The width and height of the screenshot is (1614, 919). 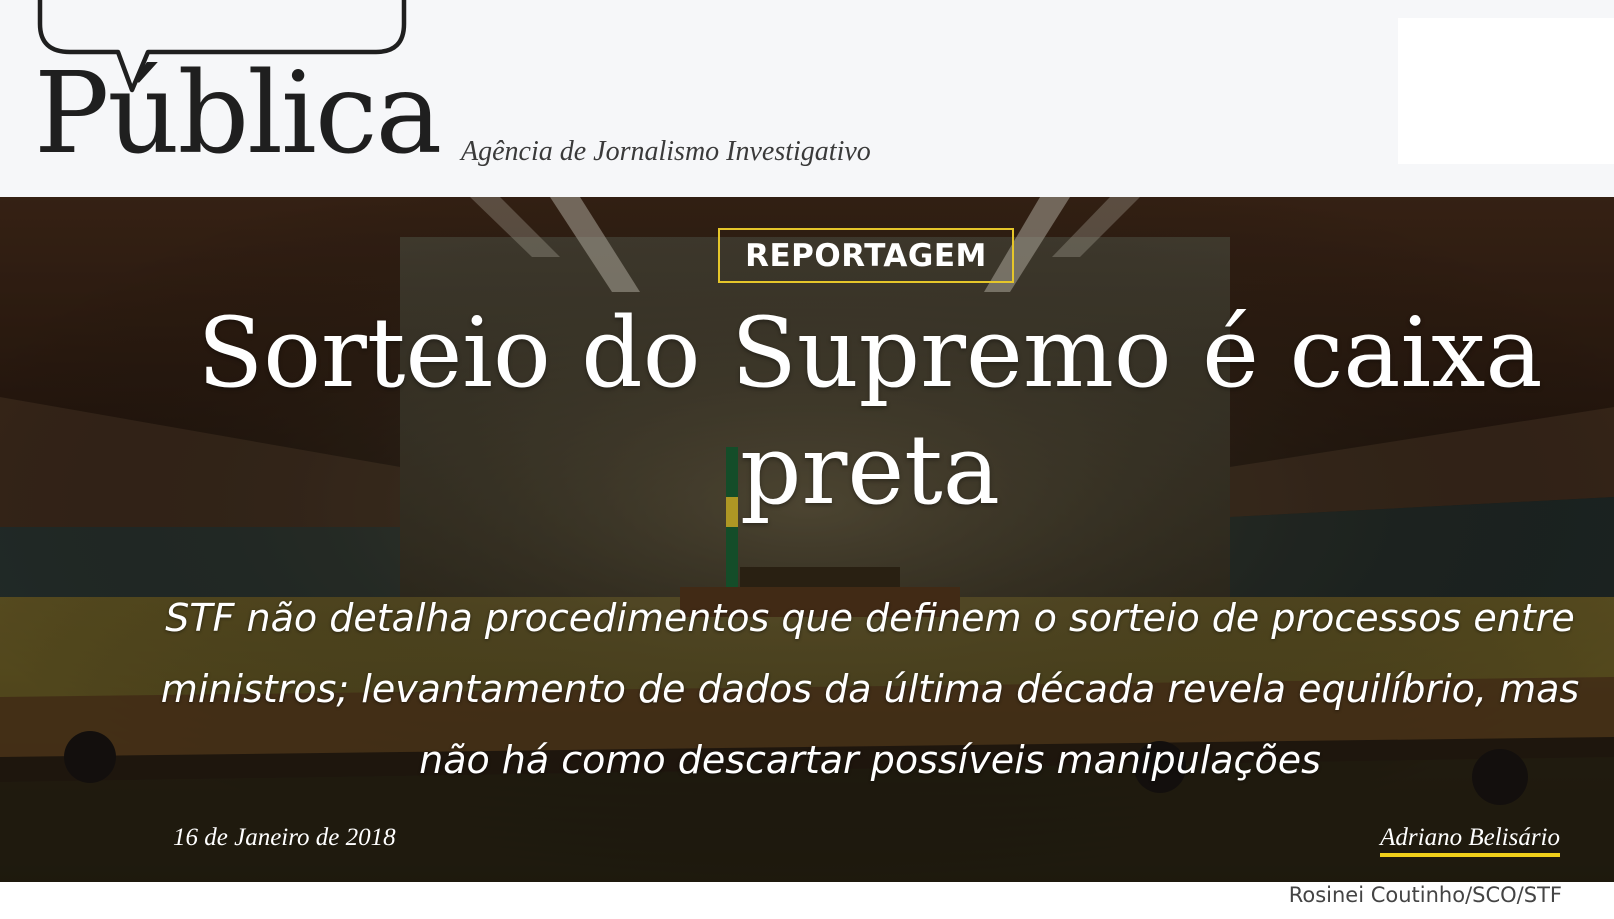 I want to click on author-link: Adriano Belisário, so click(x=1470, y=840).